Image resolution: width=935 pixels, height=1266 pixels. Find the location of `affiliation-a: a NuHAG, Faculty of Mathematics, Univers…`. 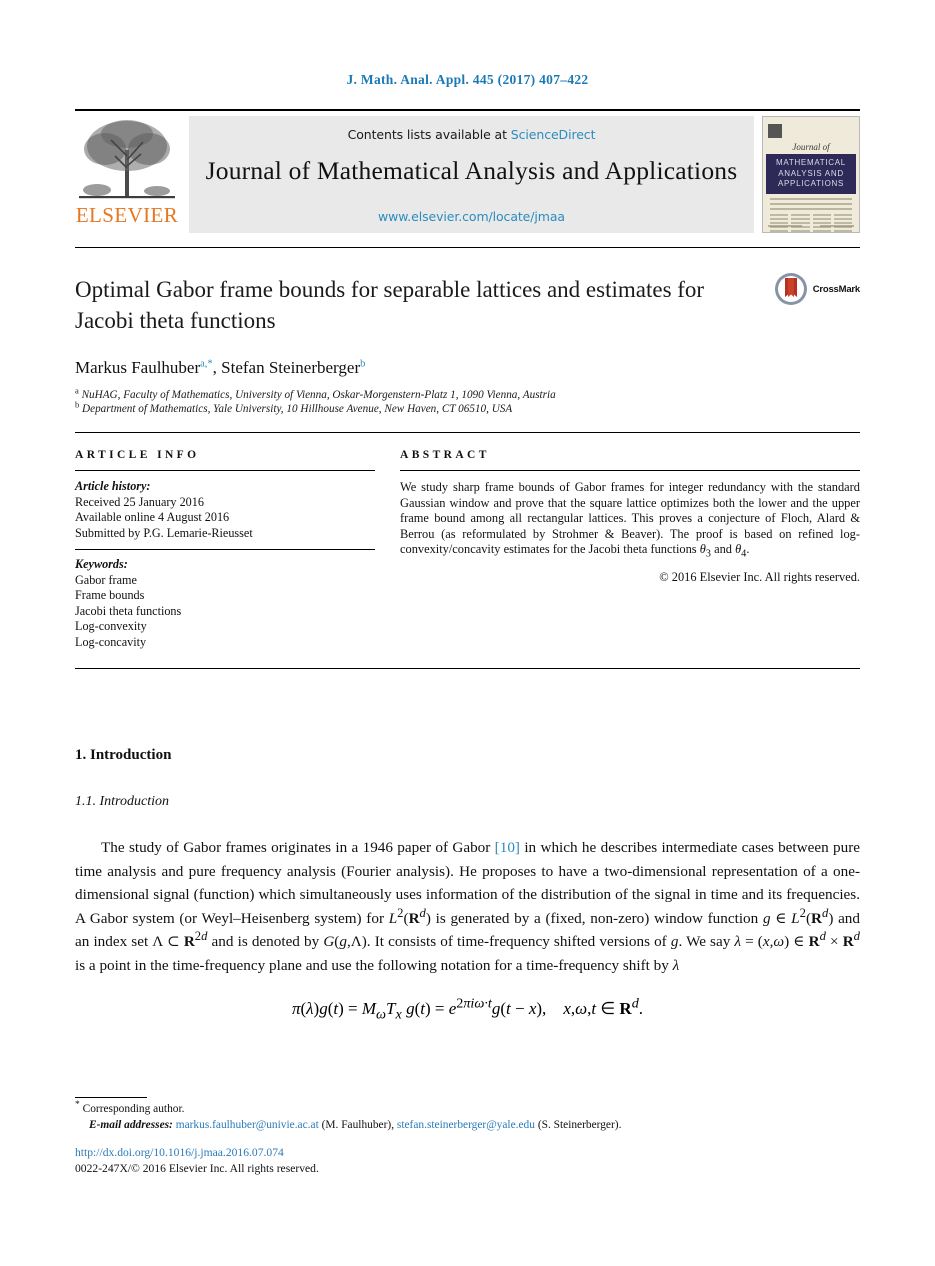

affiliation-a: a NuHAG, Faculty of Mathematics, Univers… is located at coordinates (467, 393).